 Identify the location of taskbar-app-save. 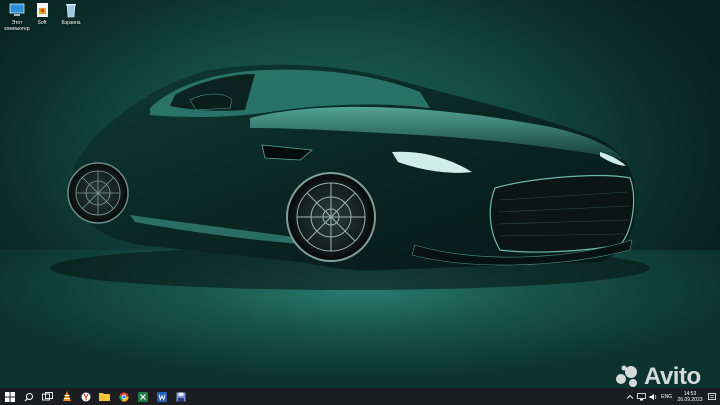
(180, 396).